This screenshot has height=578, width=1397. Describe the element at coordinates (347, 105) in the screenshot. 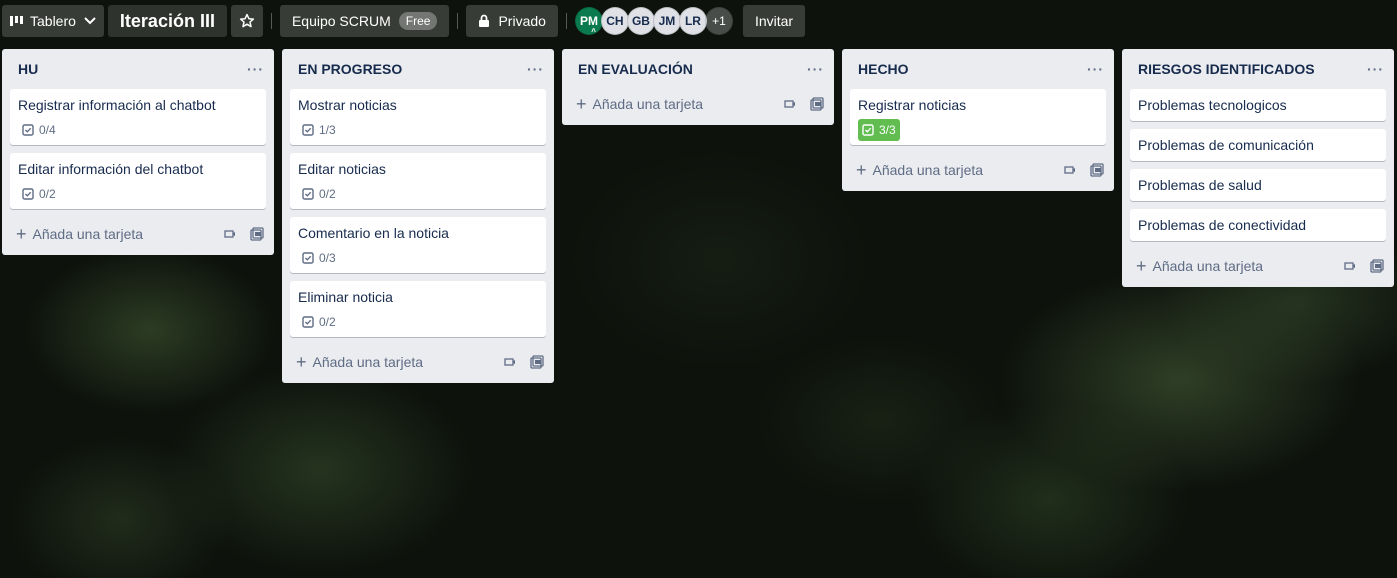

I see `card-title: Mostrar noticias` at that location.